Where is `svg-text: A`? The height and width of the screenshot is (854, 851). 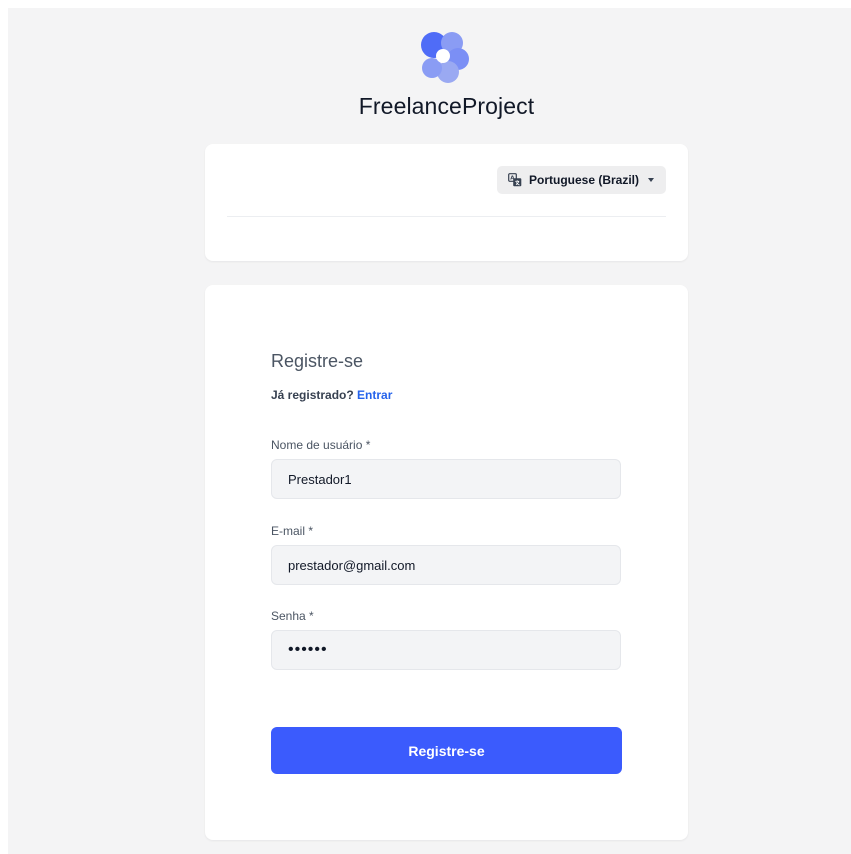
svg-text: A is located at coordinates (512, 178).